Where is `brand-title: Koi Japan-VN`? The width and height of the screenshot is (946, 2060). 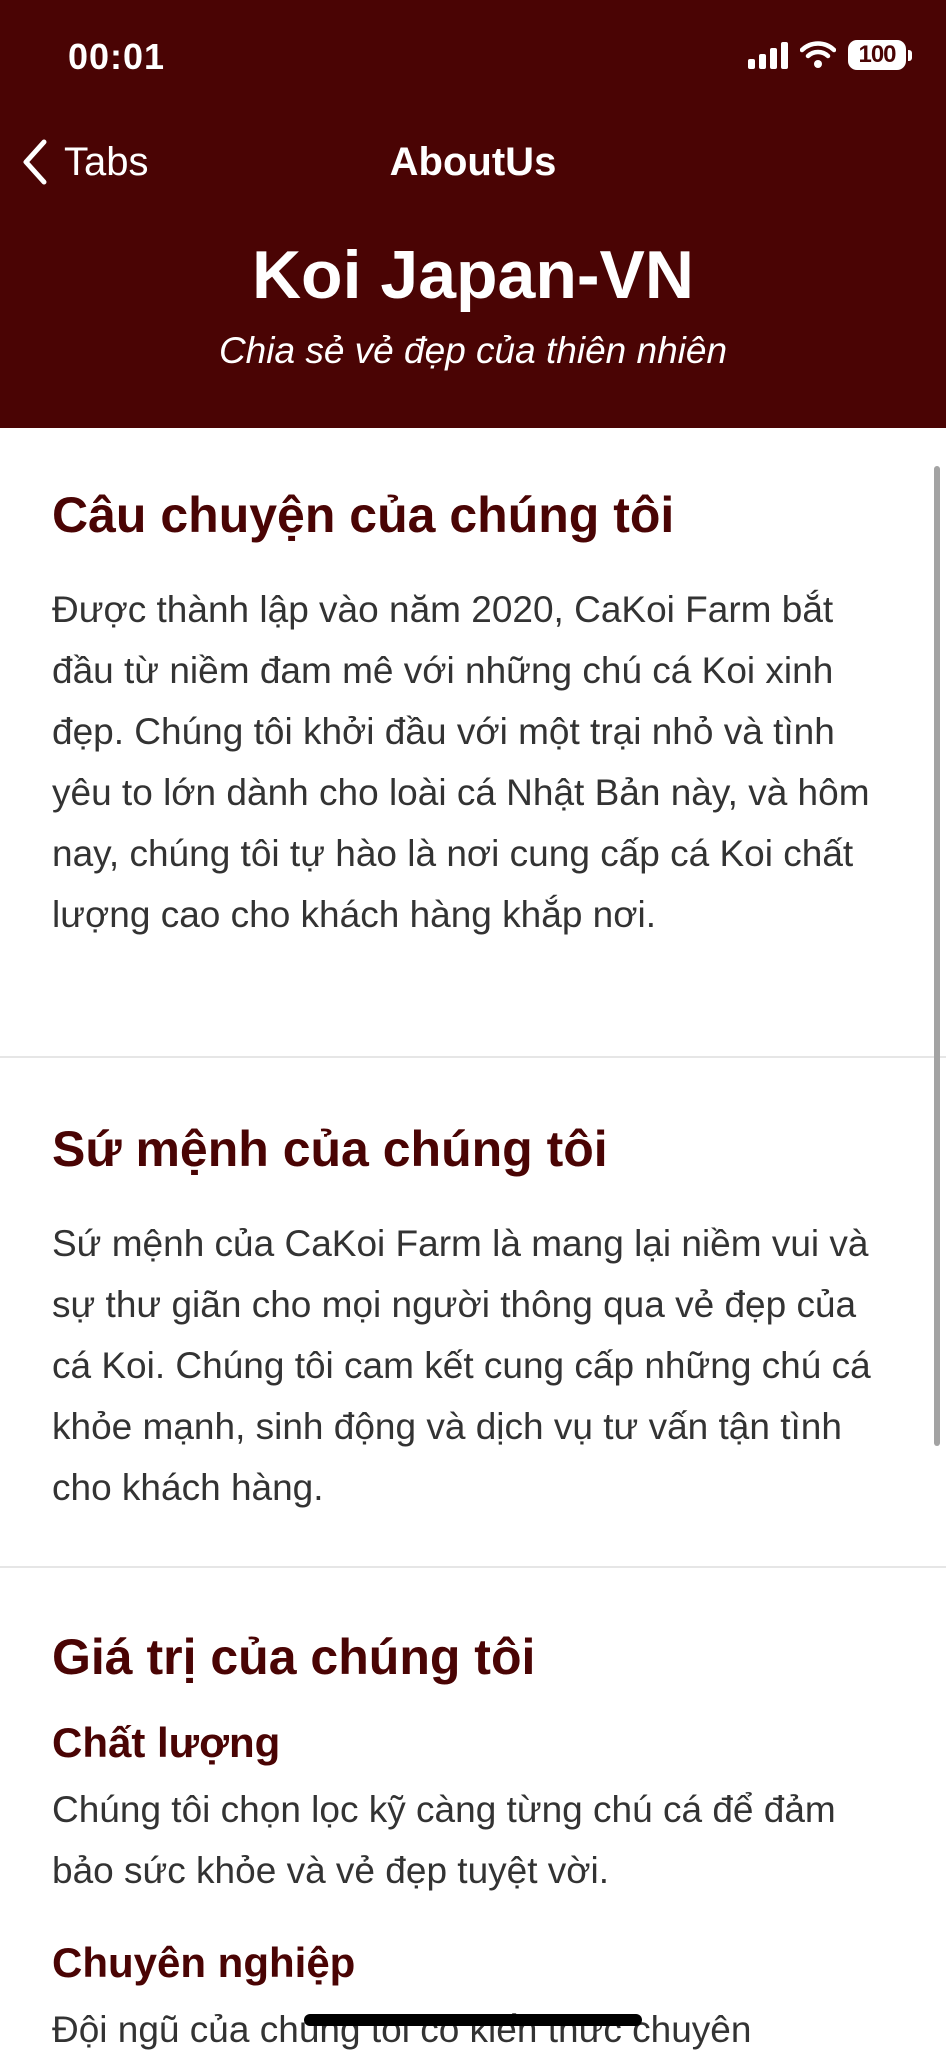 brand-title: Koi Japan-VN is located at coordinates (473, 275).